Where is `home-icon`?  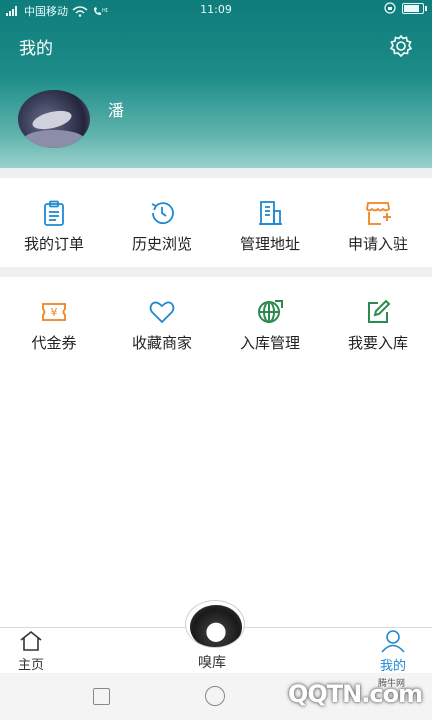 home-icon is located at coordinates (31, 640).